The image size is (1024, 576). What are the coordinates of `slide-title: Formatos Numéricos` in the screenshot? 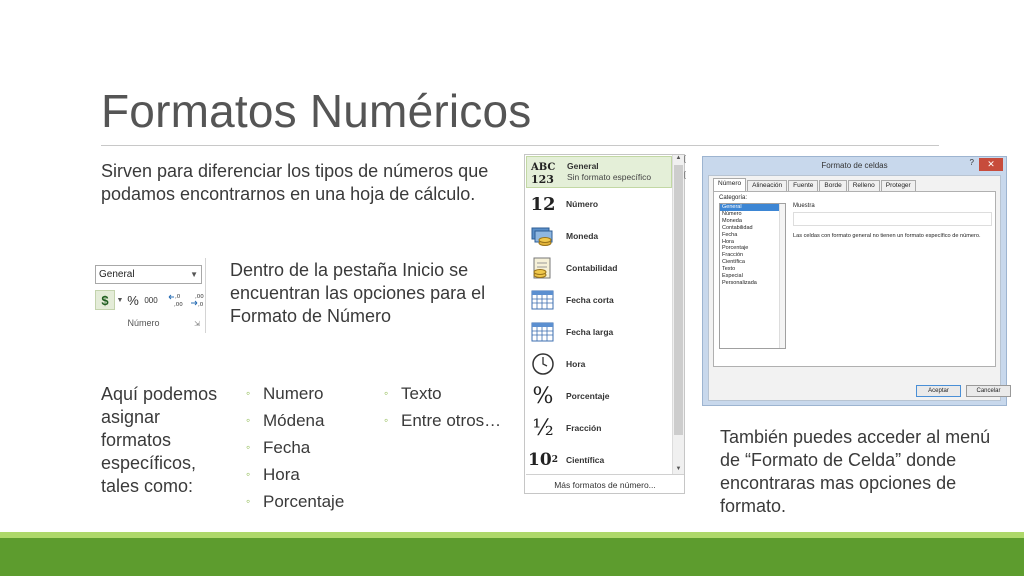 It's located at (316, 111).